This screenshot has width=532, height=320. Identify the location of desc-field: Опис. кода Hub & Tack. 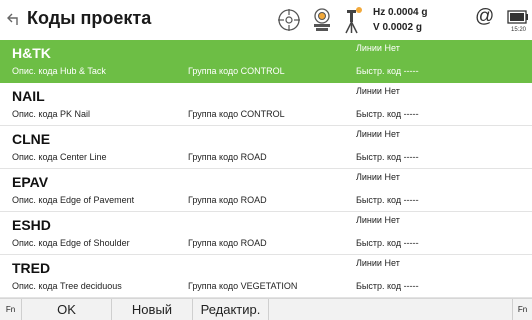
(59, 71).